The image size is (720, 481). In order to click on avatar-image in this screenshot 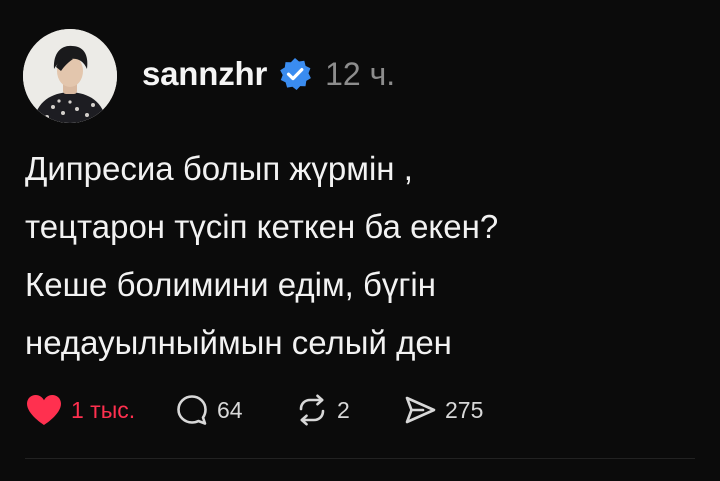, I will do `click(70, 76)`.